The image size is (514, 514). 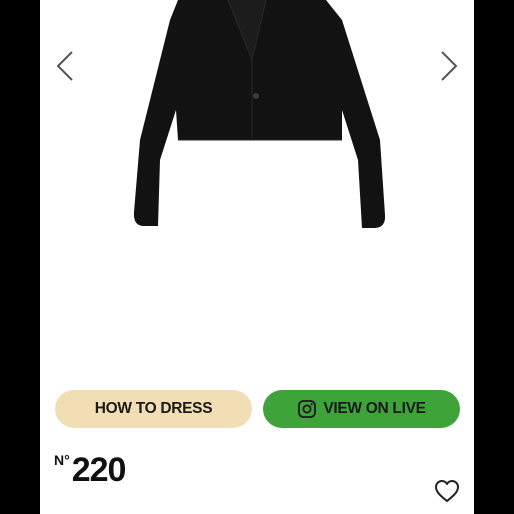 I want to click on carousel-next-button, so click(x=448, y=66).